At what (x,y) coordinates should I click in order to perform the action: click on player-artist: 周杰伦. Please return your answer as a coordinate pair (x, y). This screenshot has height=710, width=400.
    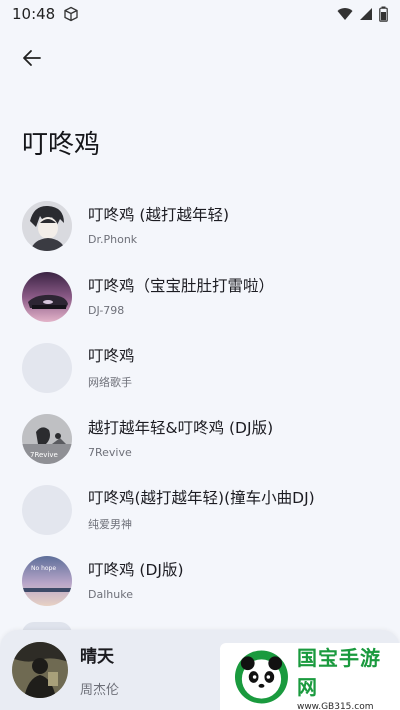
    Looking at the image, I should click on (100, 690).